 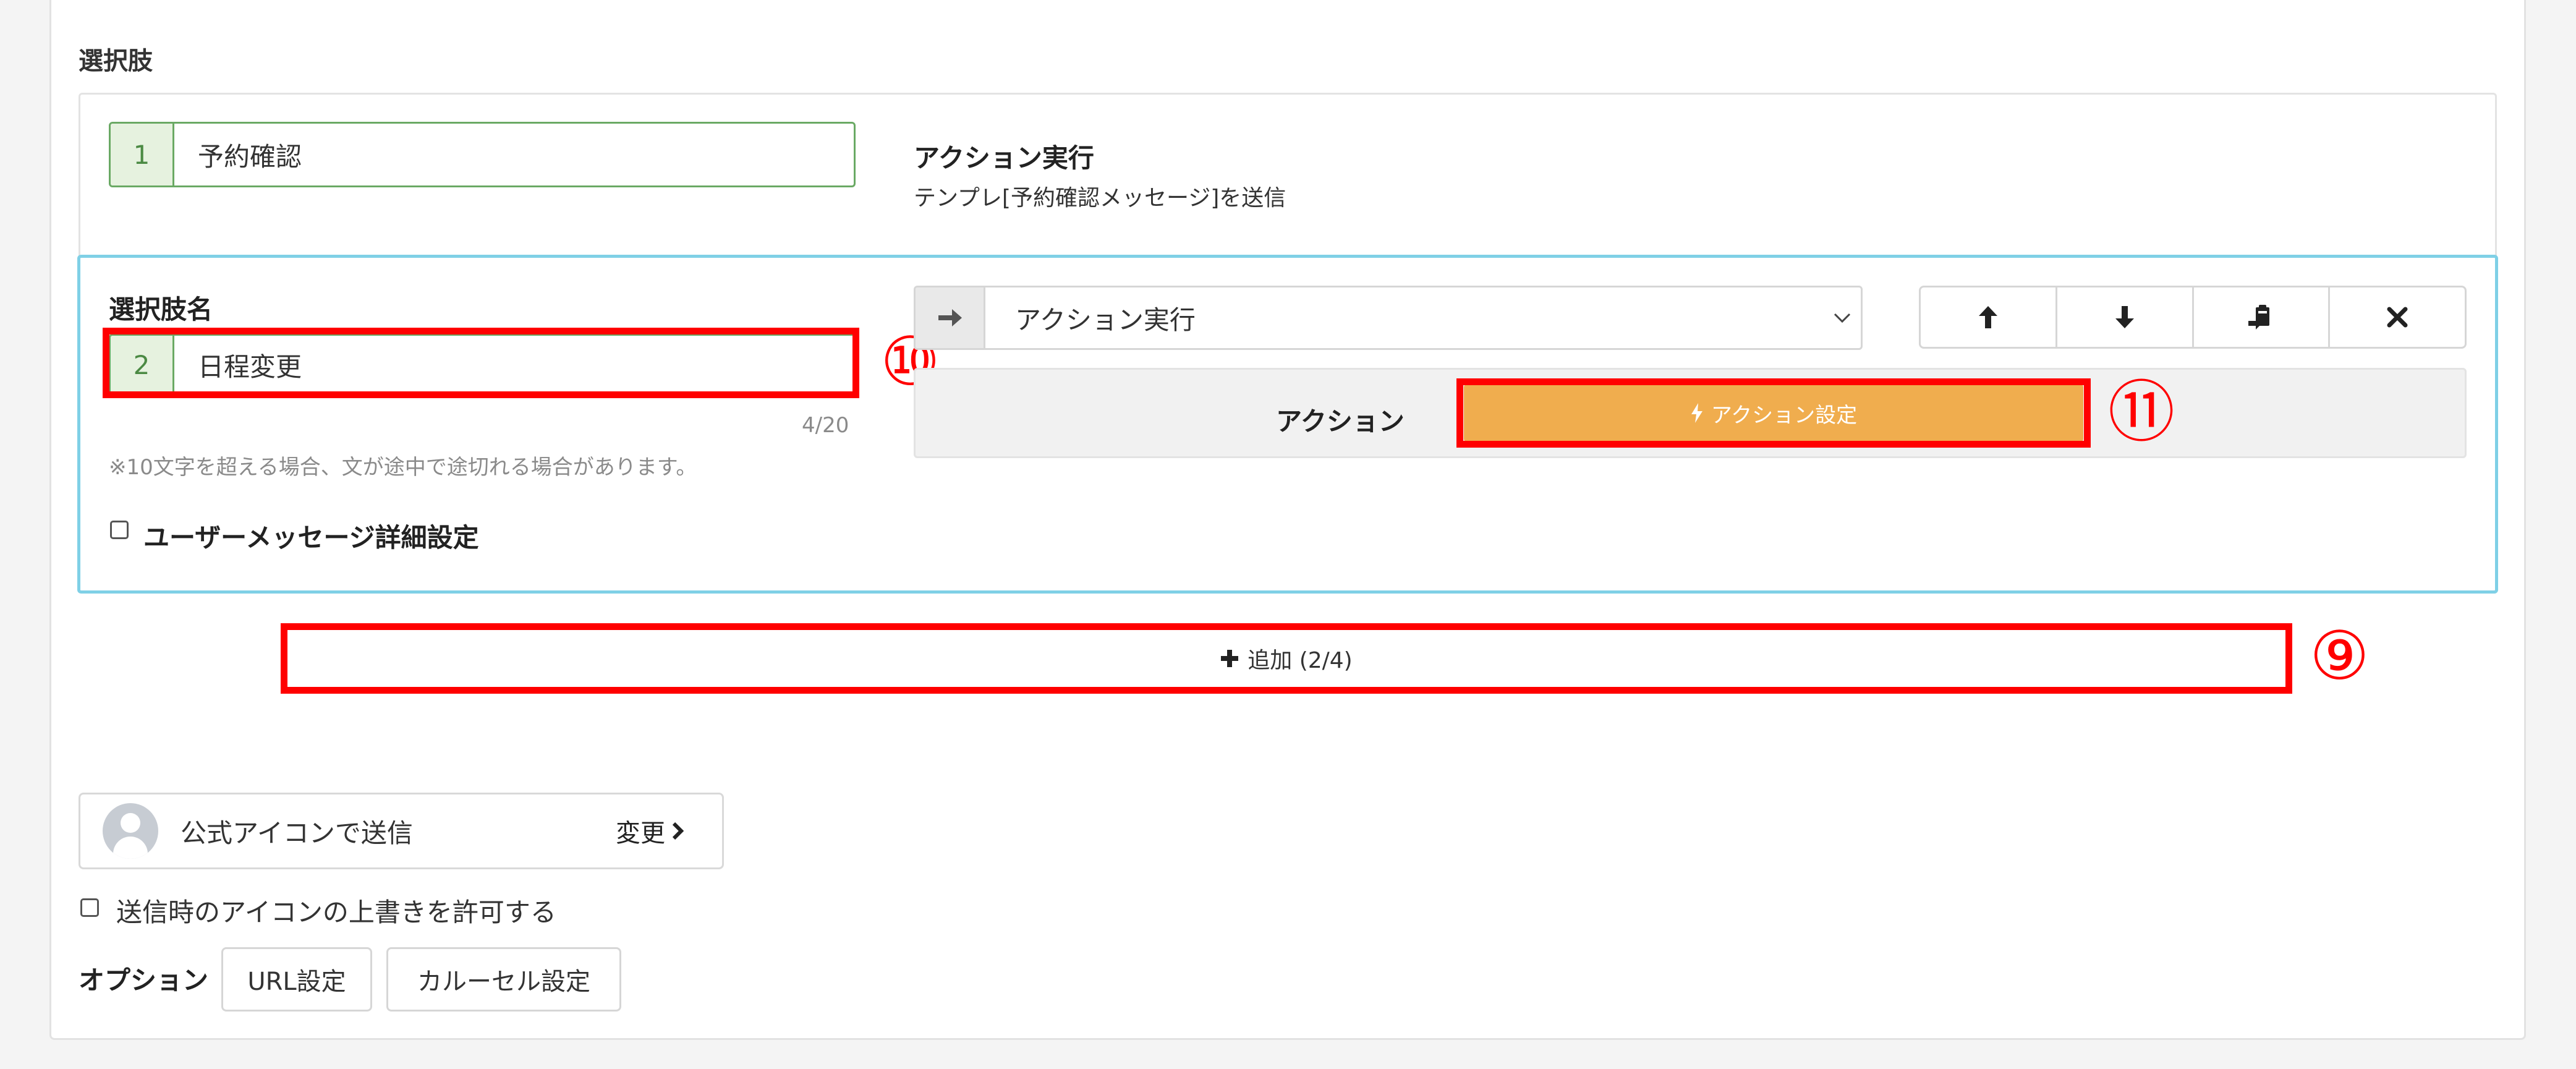 I want to click on arrow-up-icon, so click(x=1987, y=317).